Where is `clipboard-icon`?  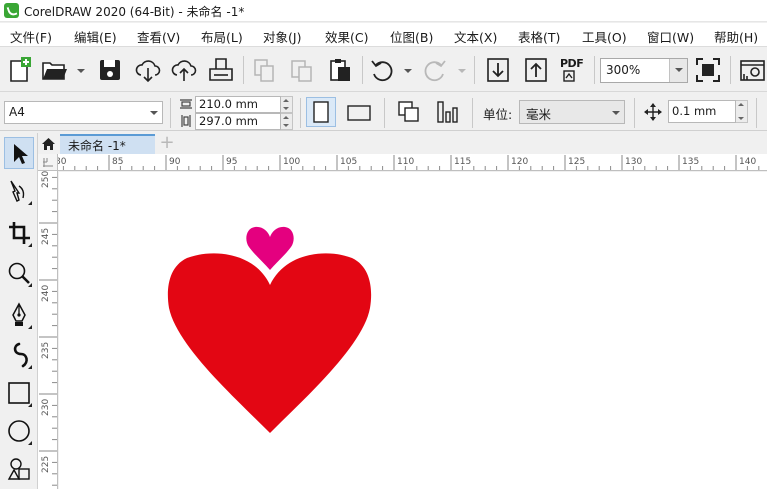
clipboard-icon is located at coordinates (340, 70).